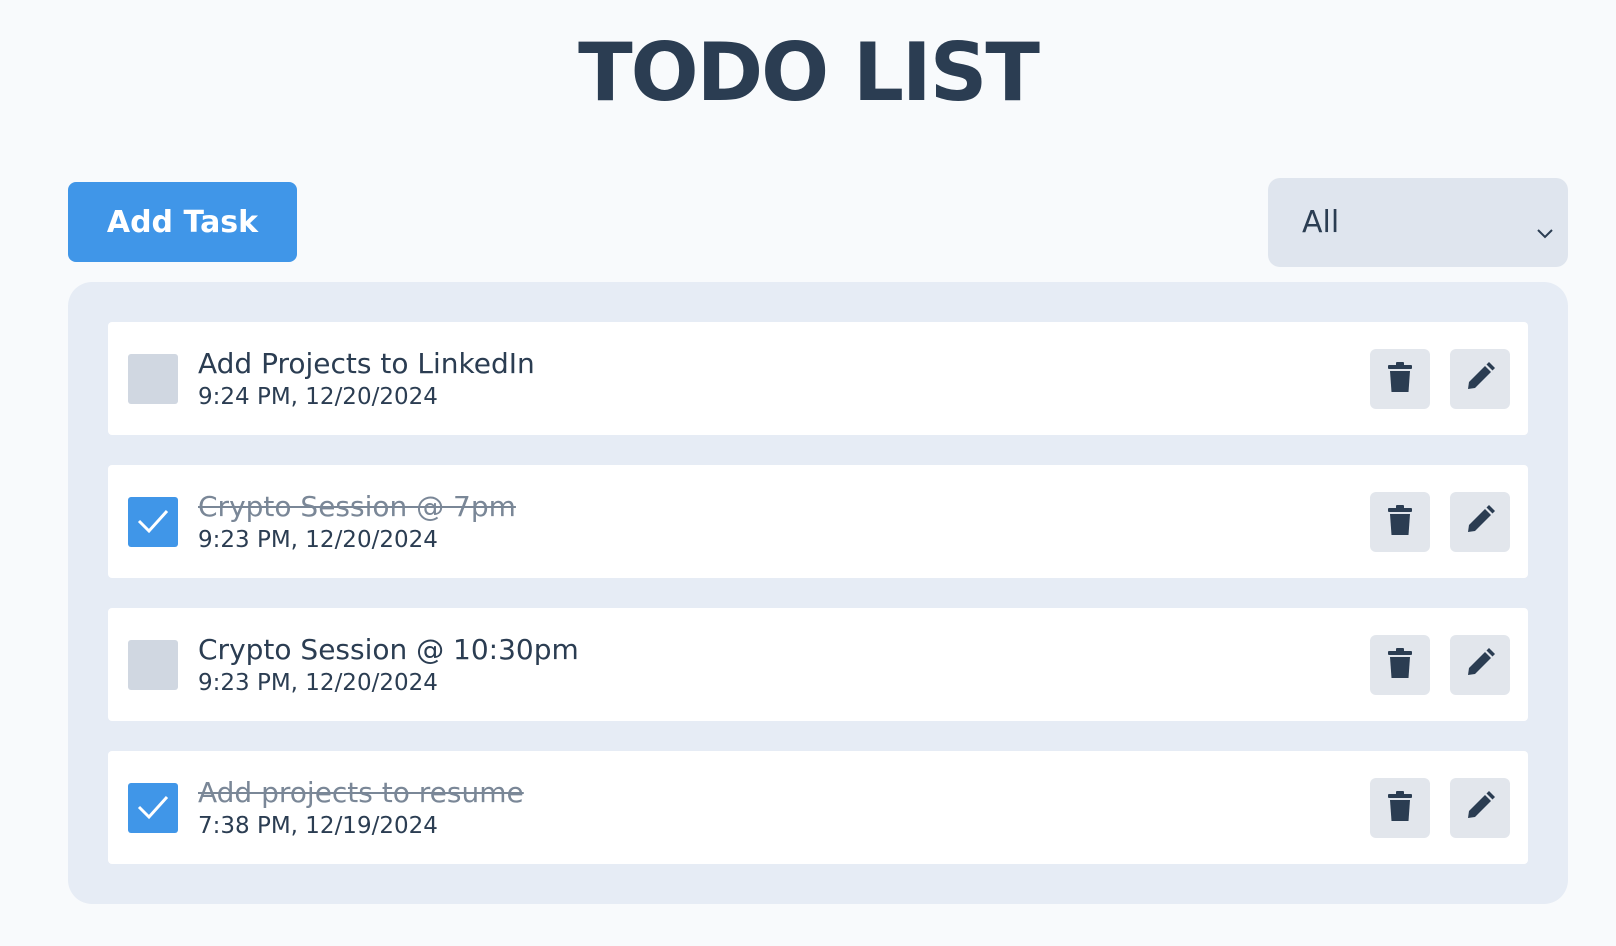 The image size is (1616, 946). What do you see at coordinates (1545, 226) in the screenshot?
I see `chevron-down-icon` at bounding box center [1545, 226].